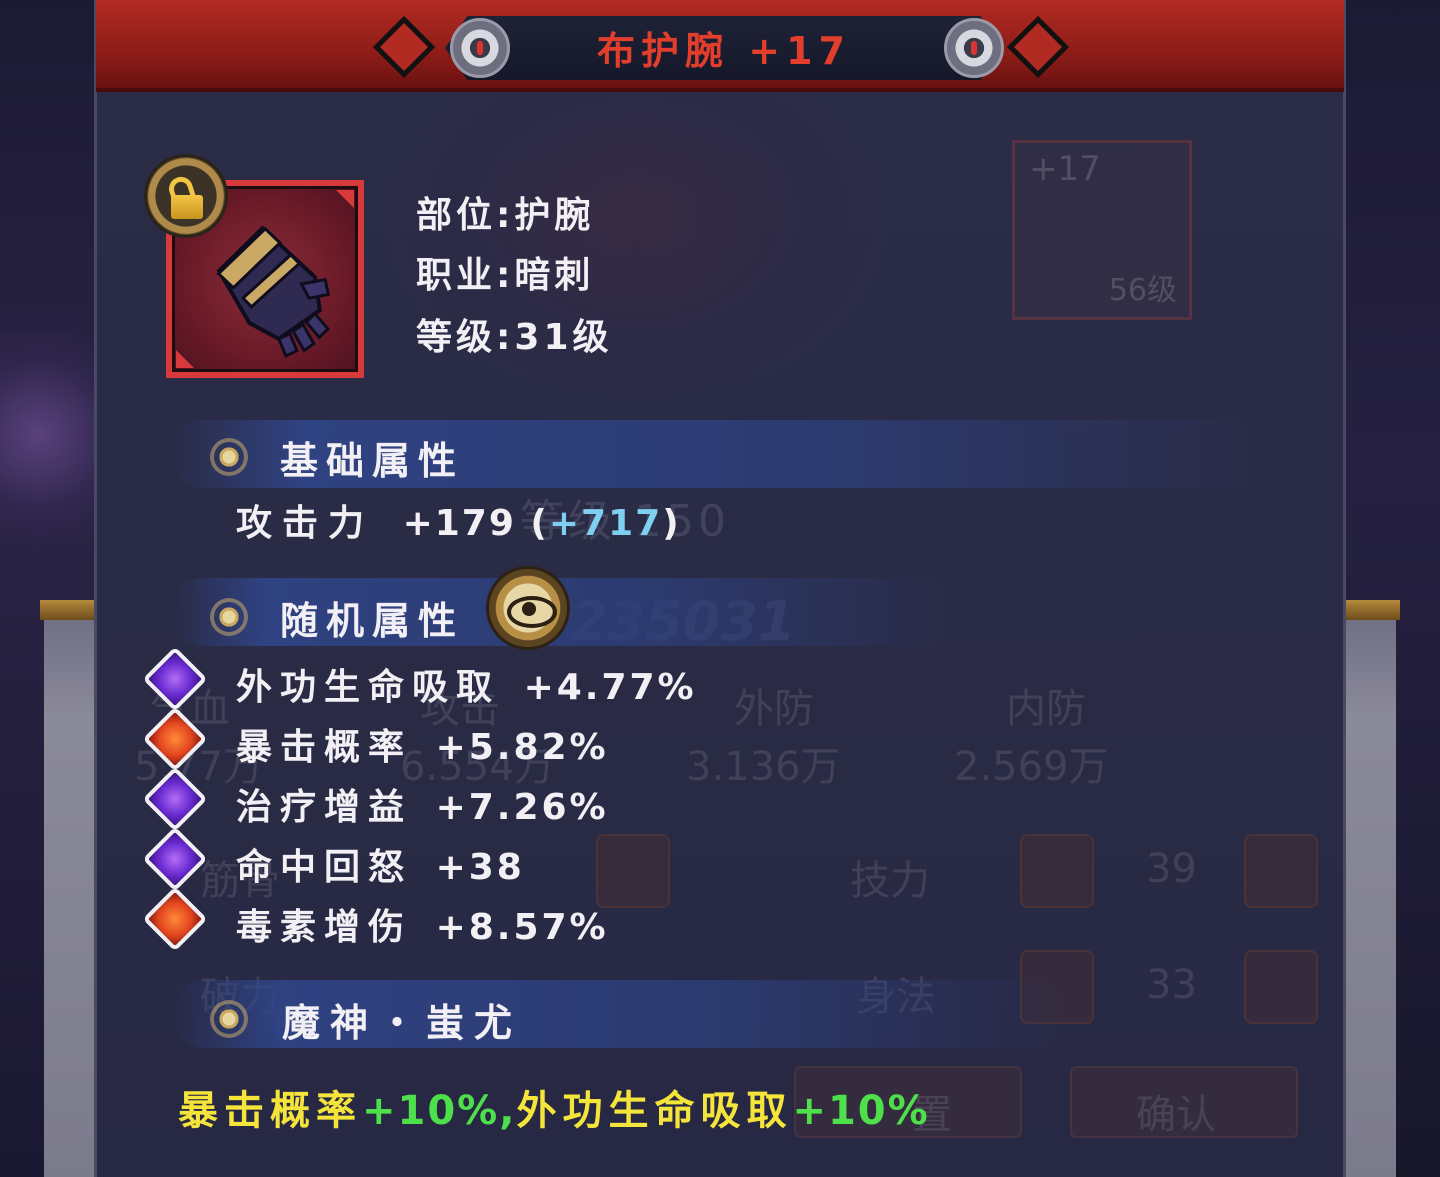  What do you see at coordinates (522, 807) in the screenshot?
I see `random-stat-value: +7.26%` at bounding box center [522, 807].